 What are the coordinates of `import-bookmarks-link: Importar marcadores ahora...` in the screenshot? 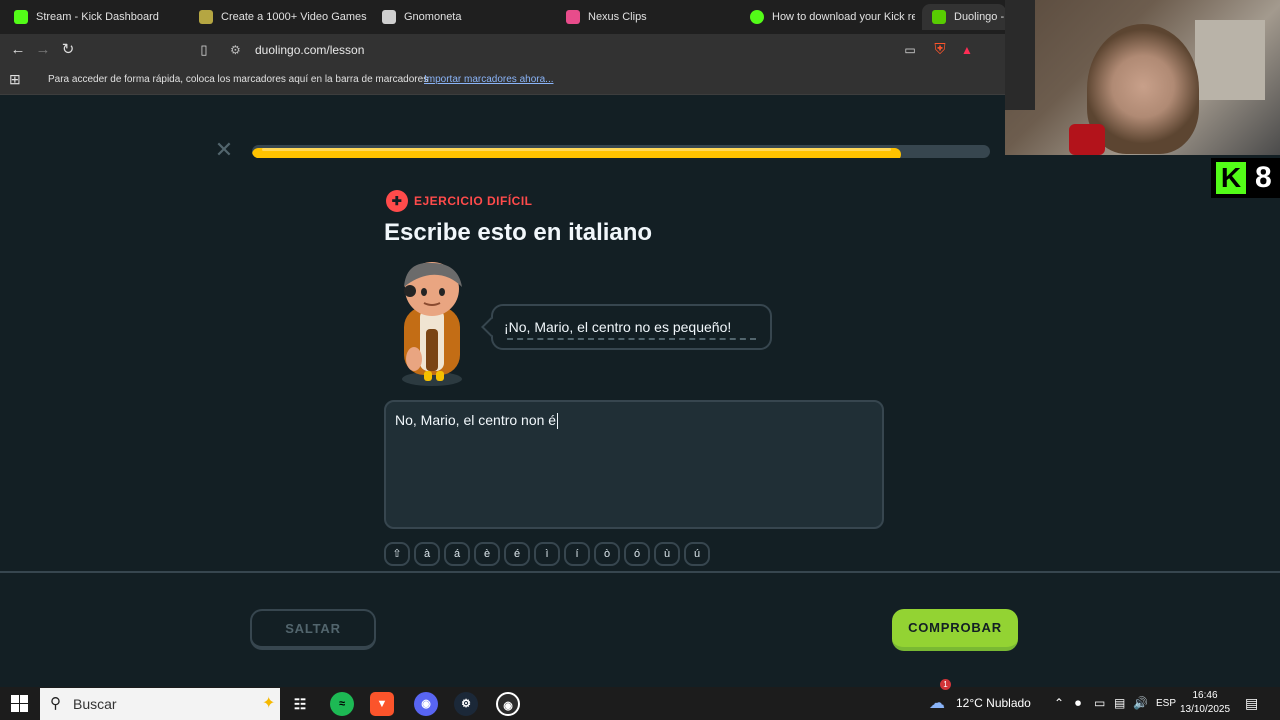 It's located at (489, 79).